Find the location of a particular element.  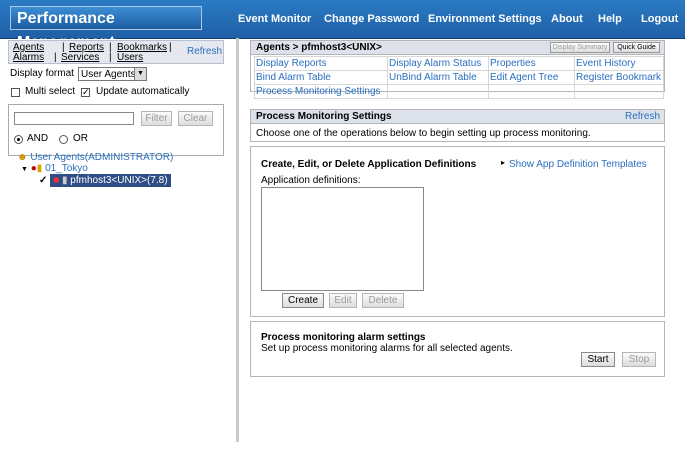

show-templates-link: Show App Definition Templates is located at coordinates (578, 164).